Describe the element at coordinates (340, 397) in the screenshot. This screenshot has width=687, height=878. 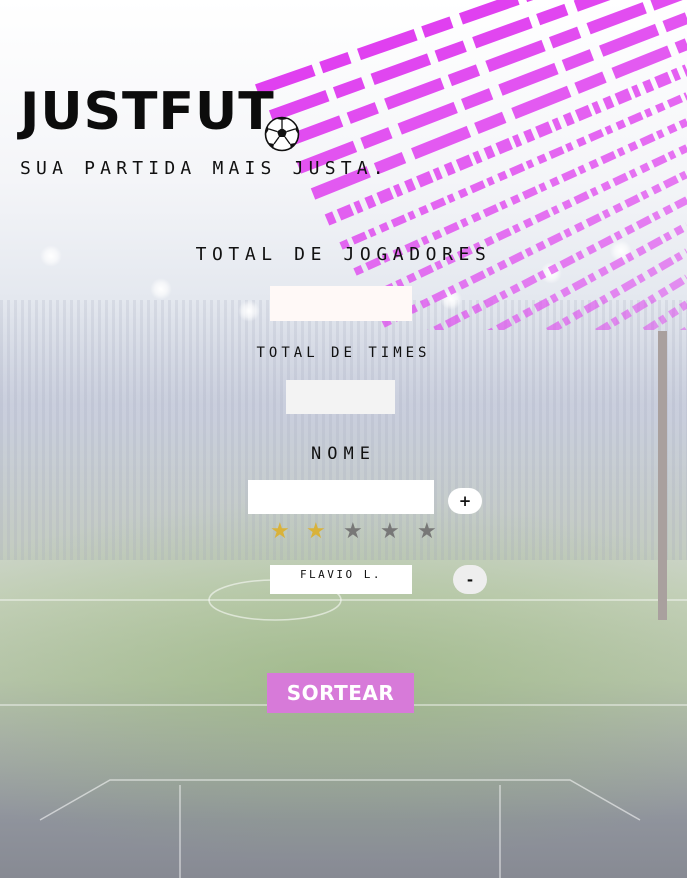
I see `total-teams-input` at that location.